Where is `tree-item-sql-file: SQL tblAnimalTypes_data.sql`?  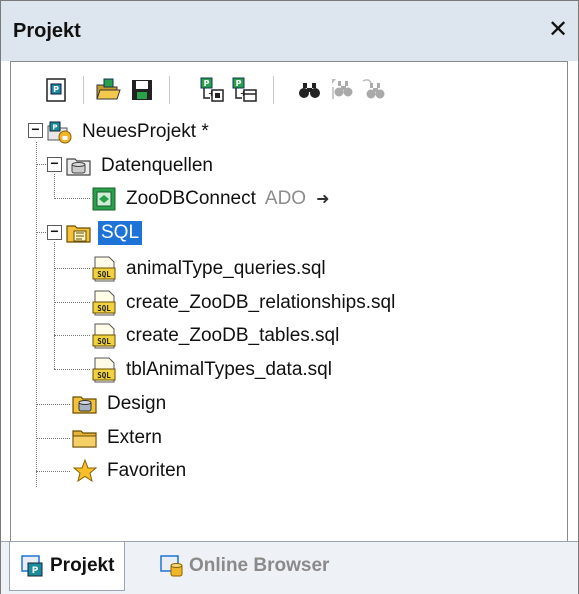 tree-item-sql-file: SQL tblAnimalTypes_data.sql is located at coordinates (213, 370).